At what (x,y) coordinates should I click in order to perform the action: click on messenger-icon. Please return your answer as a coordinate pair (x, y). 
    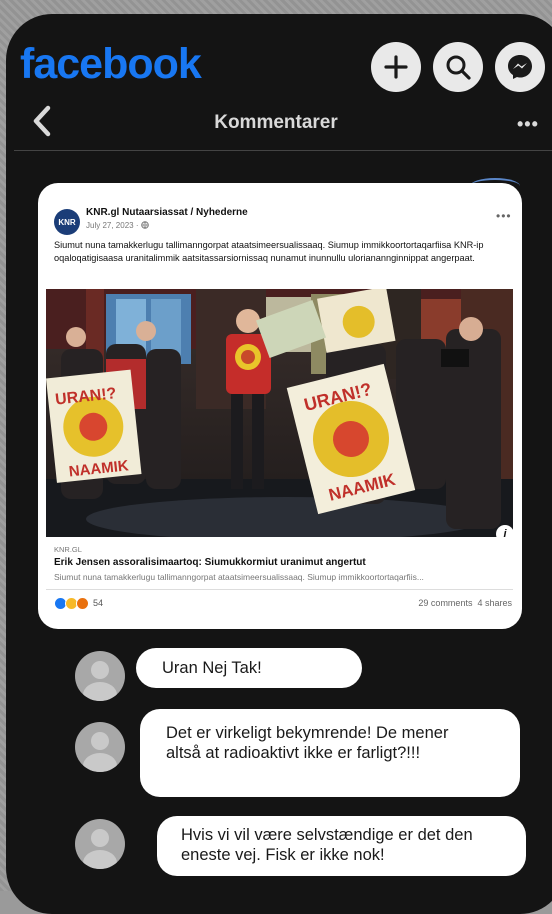
    Looking at the image, I should click on (520, 67).